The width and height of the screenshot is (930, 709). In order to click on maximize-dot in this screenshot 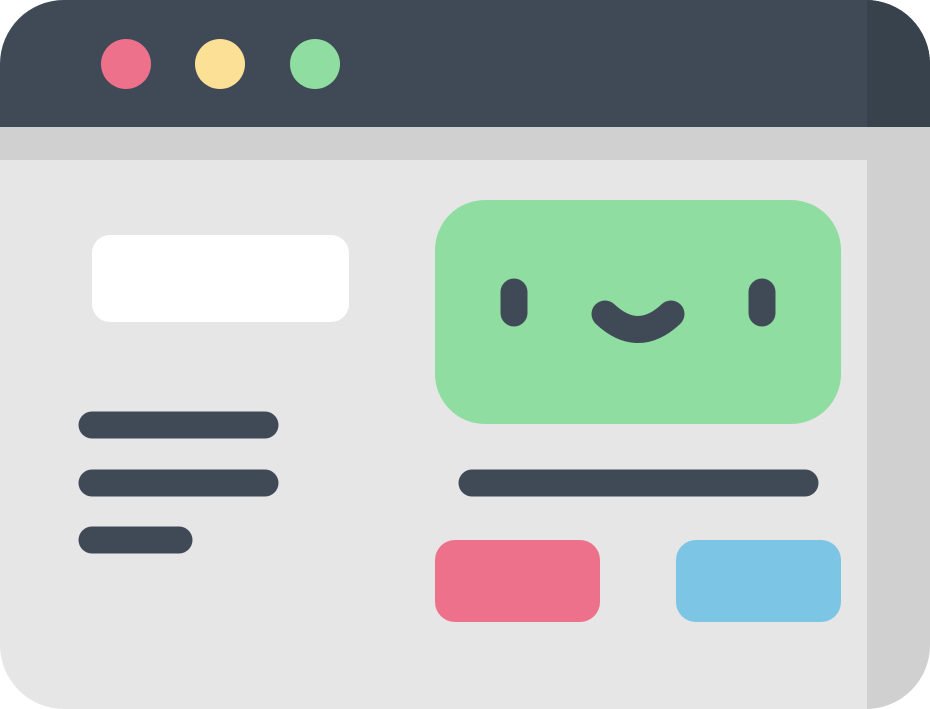, I will do `click(315, 64)`.